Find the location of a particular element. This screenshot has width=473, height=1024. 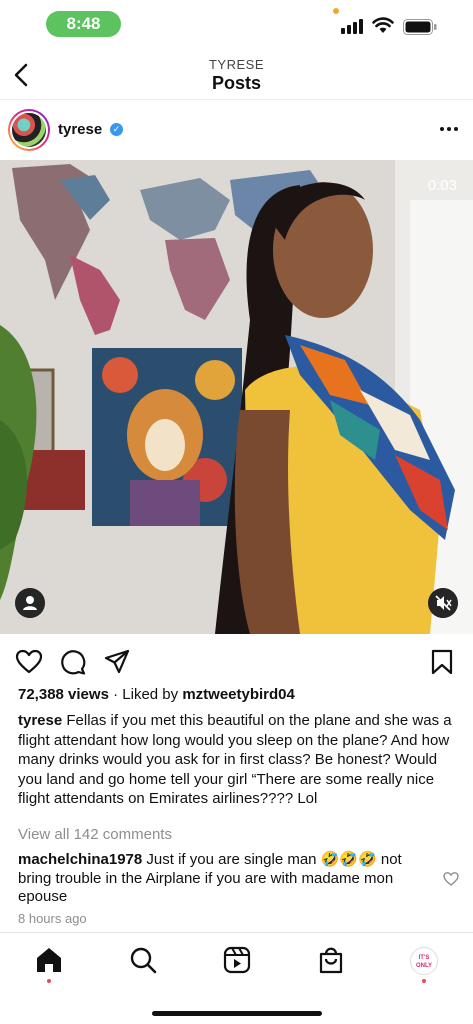

status-time: 8:48 is located at coordinates (83, 24).